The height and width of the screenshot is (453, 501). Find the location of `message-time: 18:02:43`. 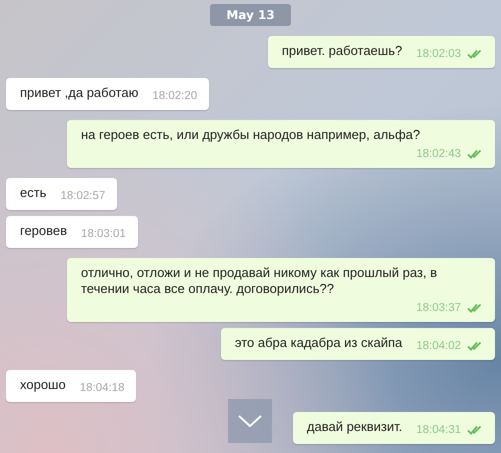

message-time: 18:02:43 is located at coordinates (438, 154).